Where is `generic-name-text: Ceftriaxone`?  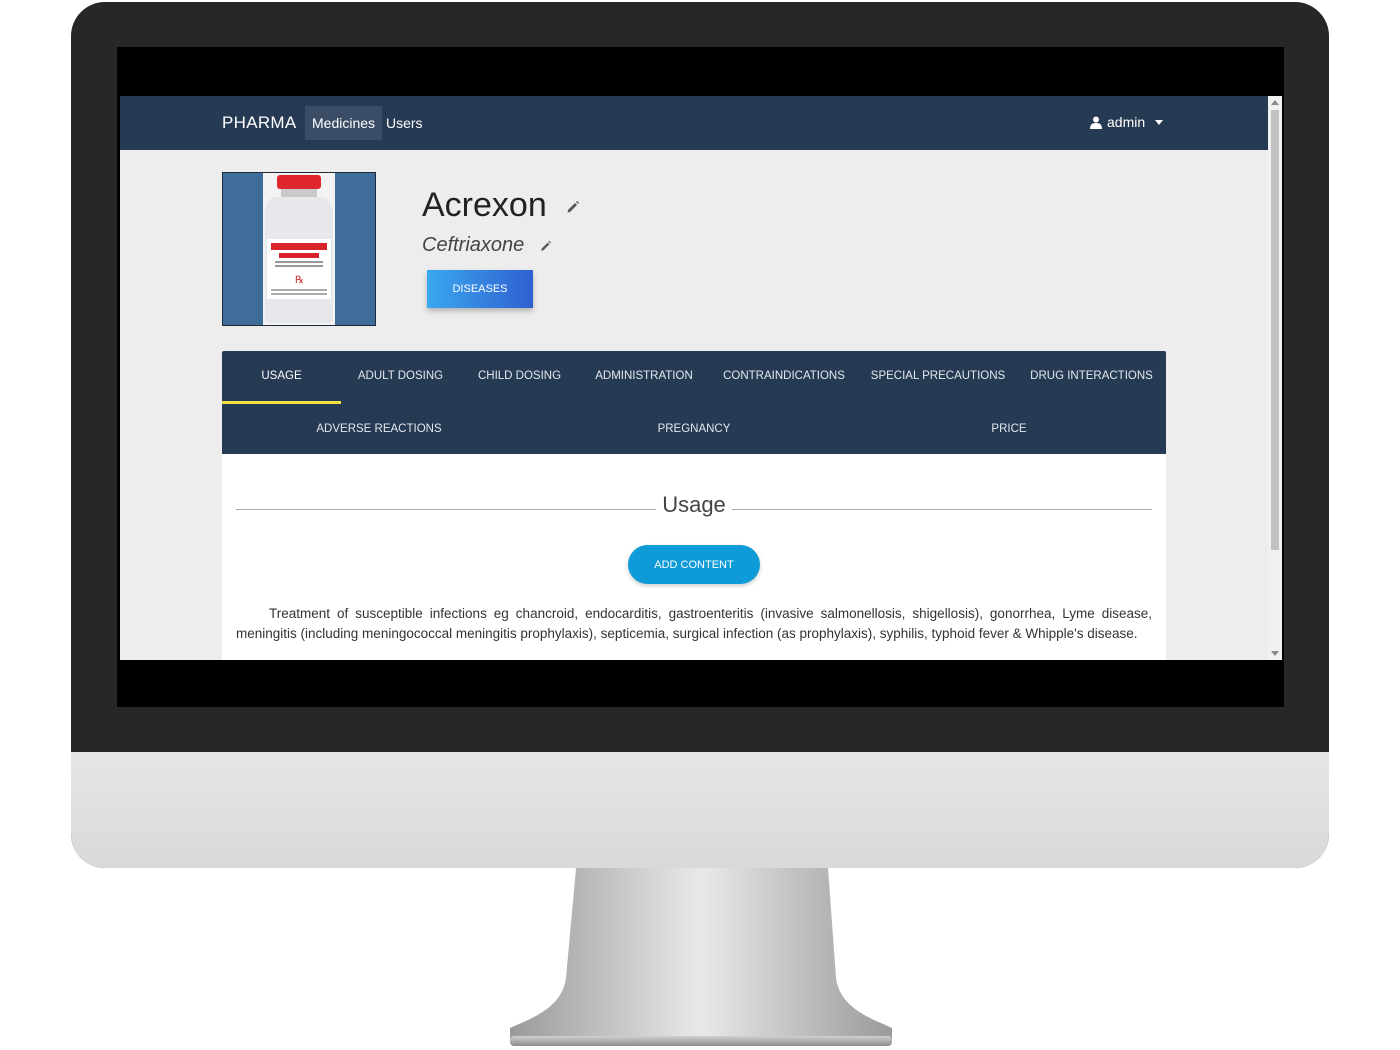 generic-name-text: Ceftriaxone is located at coordinates (473, 245).